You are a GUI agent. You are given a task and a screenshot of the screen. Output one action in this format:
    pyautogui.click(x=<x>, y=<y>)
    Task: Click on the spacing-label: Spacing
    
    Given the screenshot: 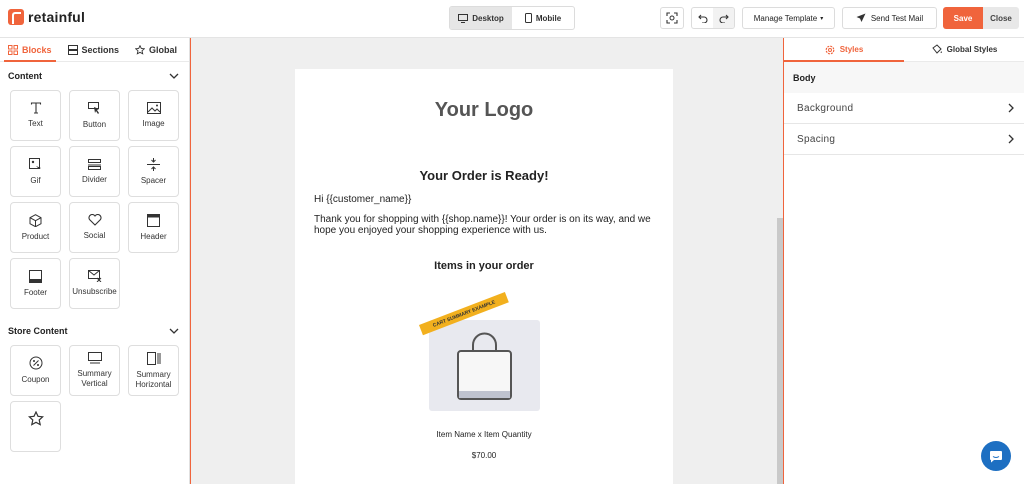 What is the action you would take?
    pyautogui.click(x=816, y=139)
    